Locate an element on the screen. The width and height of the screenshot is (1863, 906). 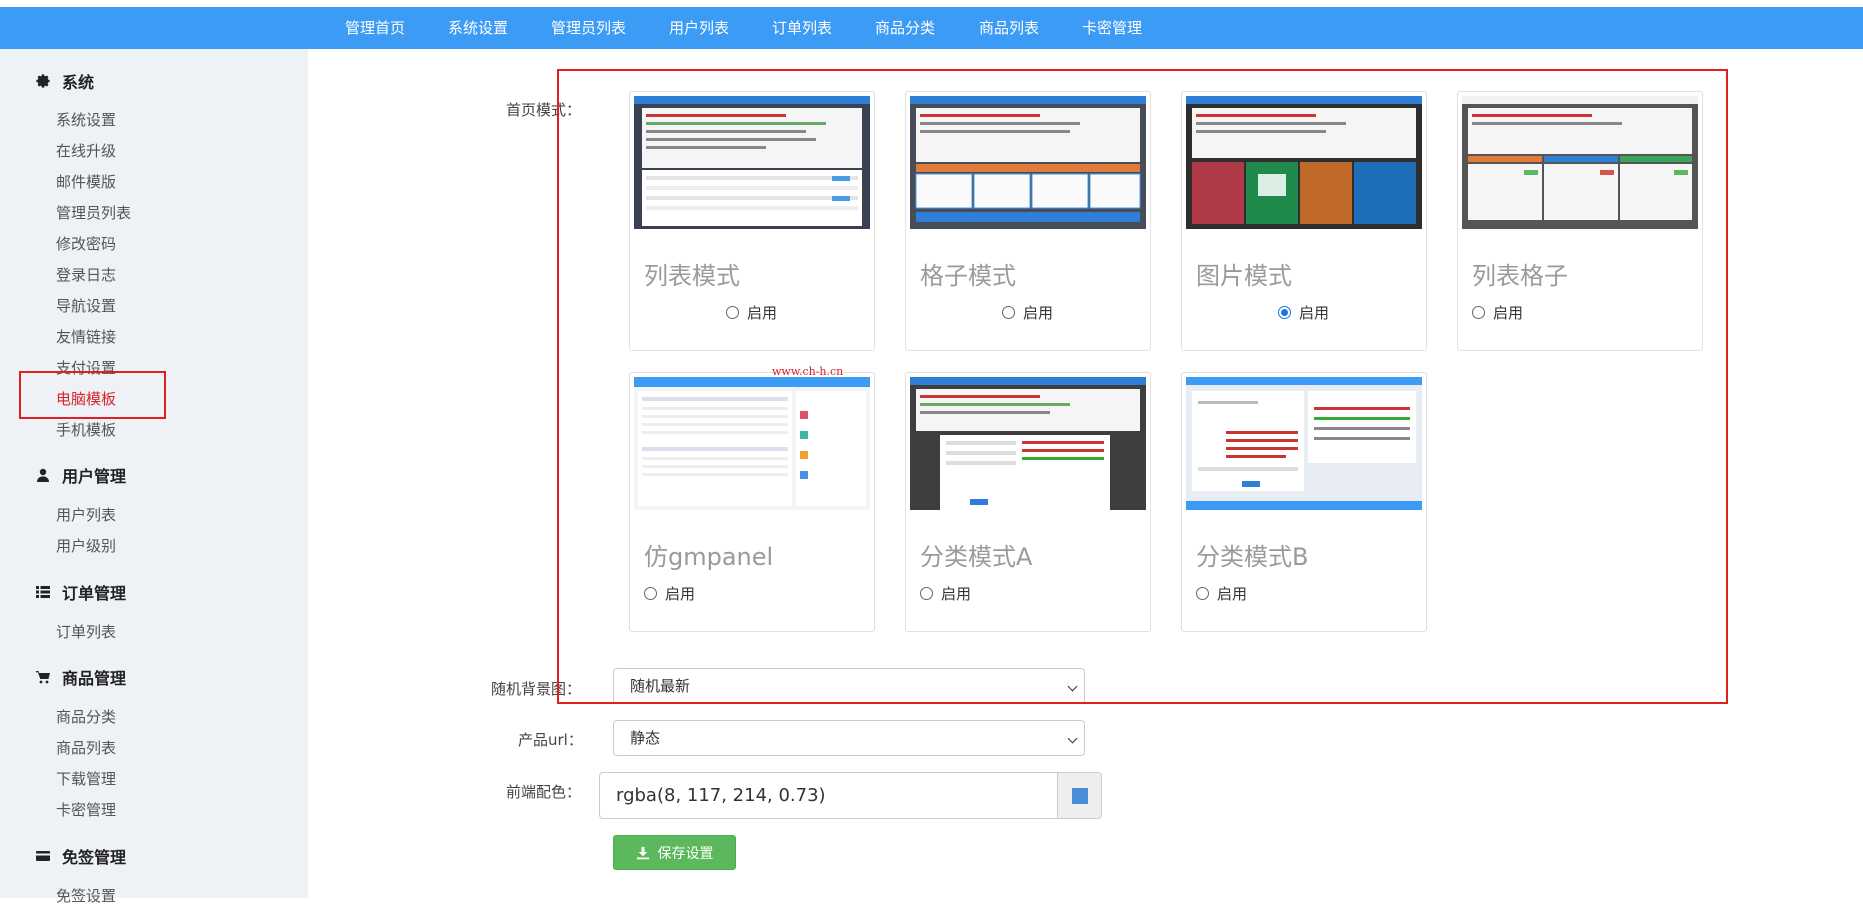
product-url-label: 产品url： is located at coordinates (550, 740).